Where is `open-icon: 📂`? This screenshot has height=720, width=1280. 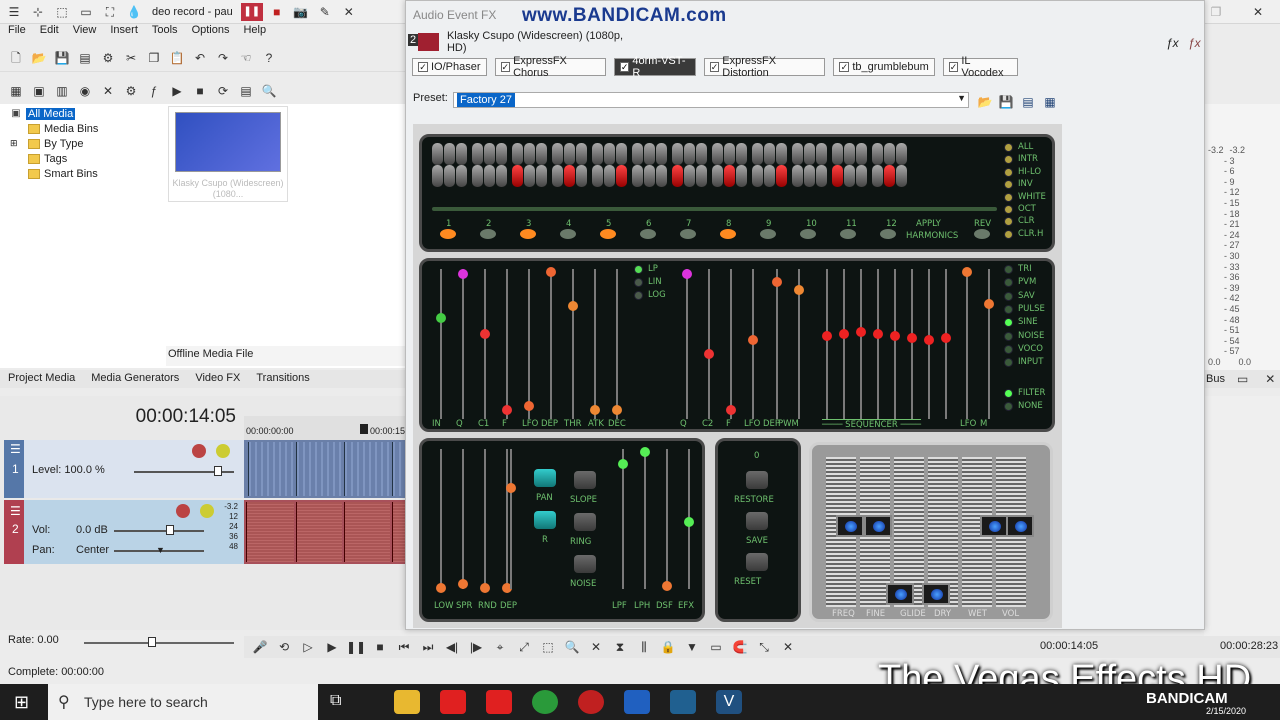 open-icon: 📂 is located at coordinates (39, 58).